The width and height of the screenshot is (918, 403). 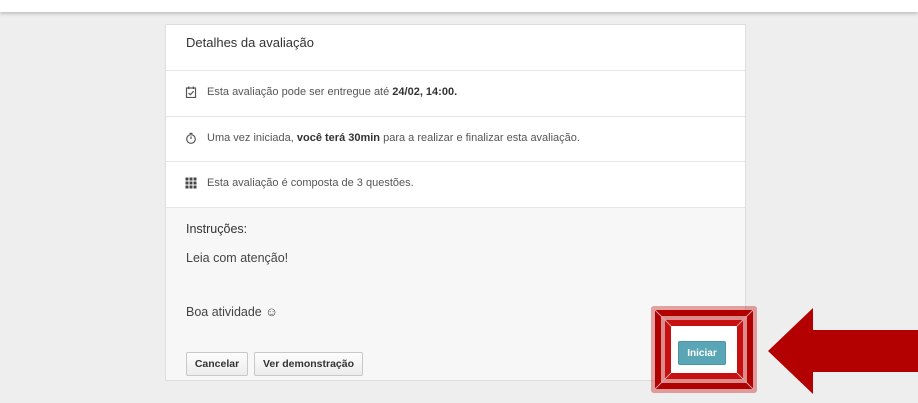 I want to click on grid-icon, so click(x=191, y=183).